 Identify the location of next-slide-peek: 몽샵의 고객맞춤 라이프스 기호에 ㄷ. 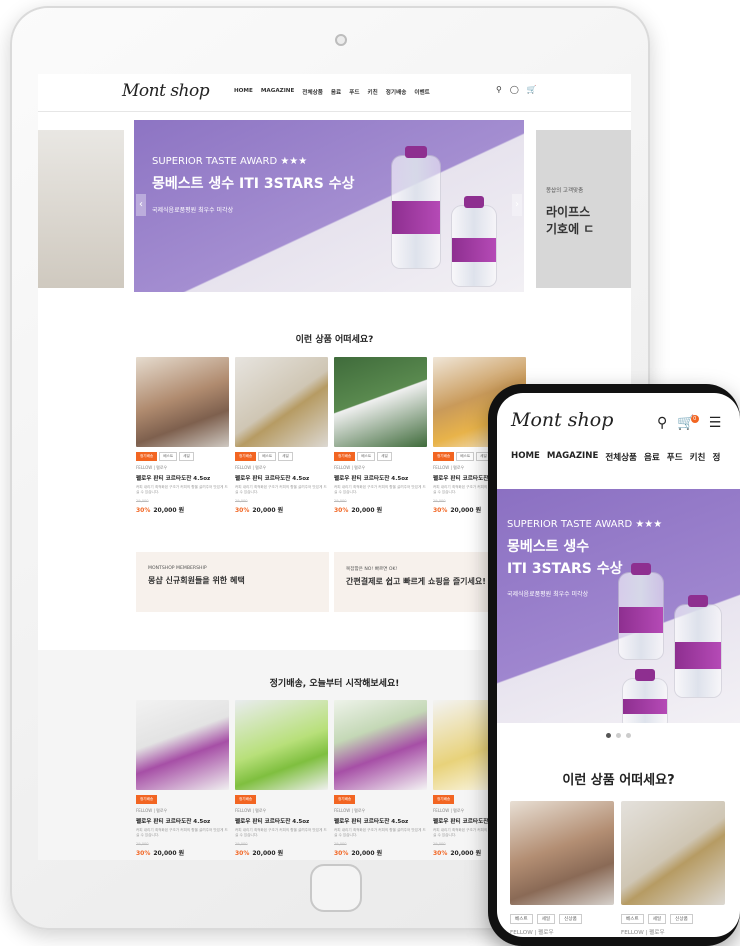
(583, 209).